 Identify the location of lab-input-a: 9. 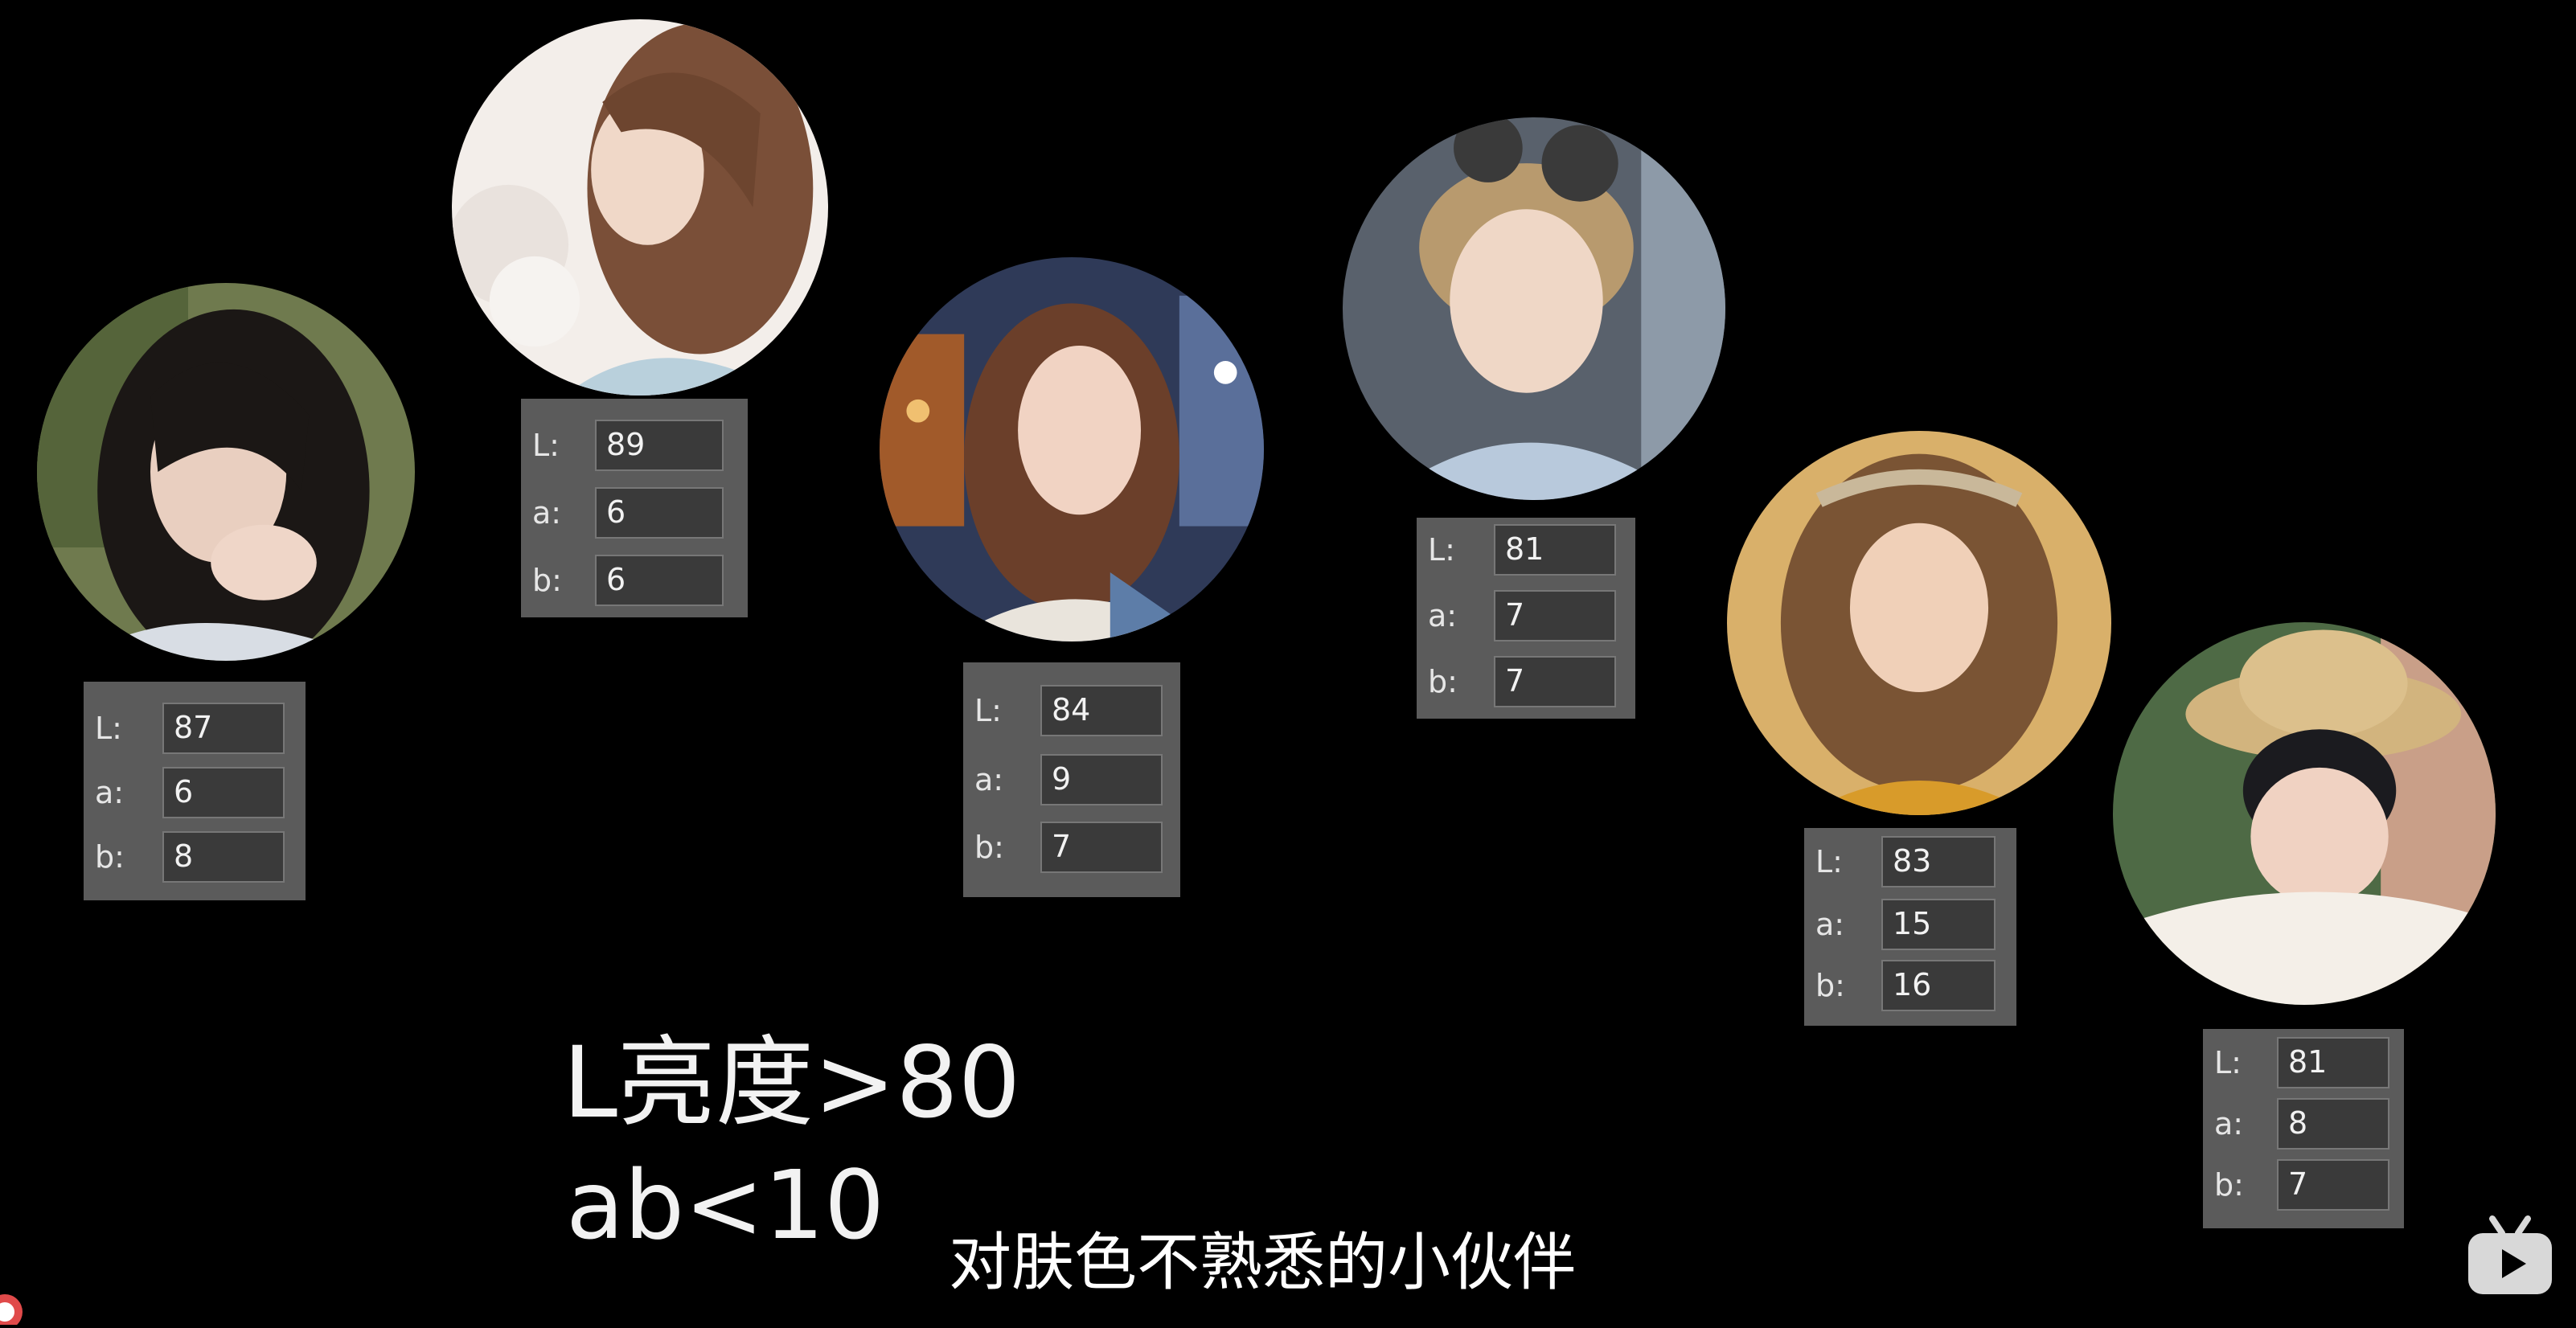
(1102, 779).